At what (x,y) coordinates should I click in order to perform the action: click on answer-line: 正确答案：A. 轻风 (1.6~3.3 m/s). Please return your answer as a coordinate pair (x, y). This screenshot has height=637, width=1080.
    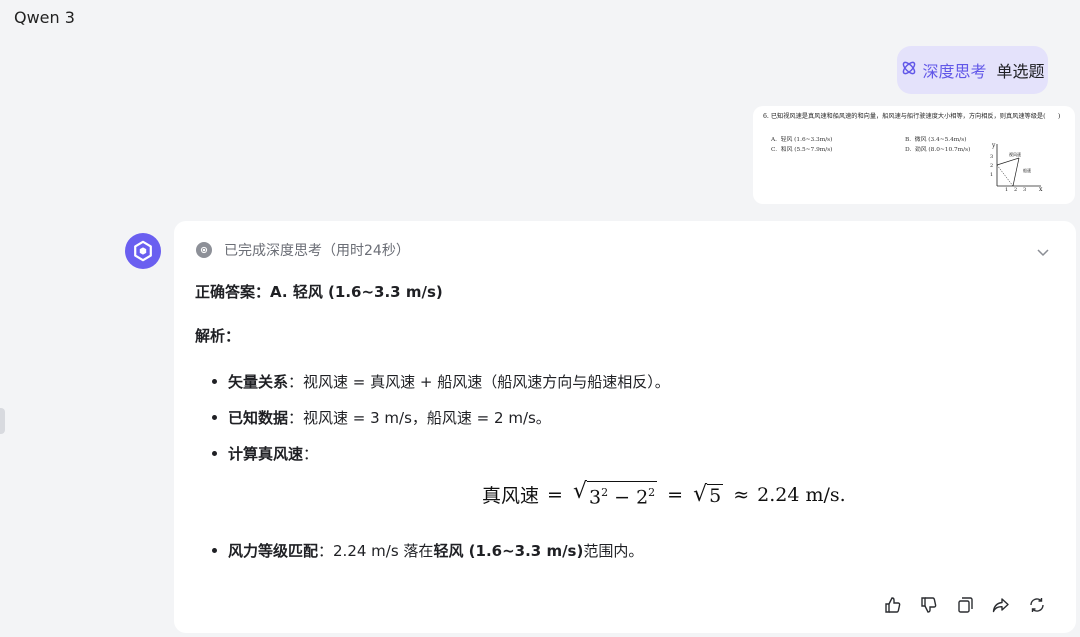
    Looking at the image, I should click on (319, 292).